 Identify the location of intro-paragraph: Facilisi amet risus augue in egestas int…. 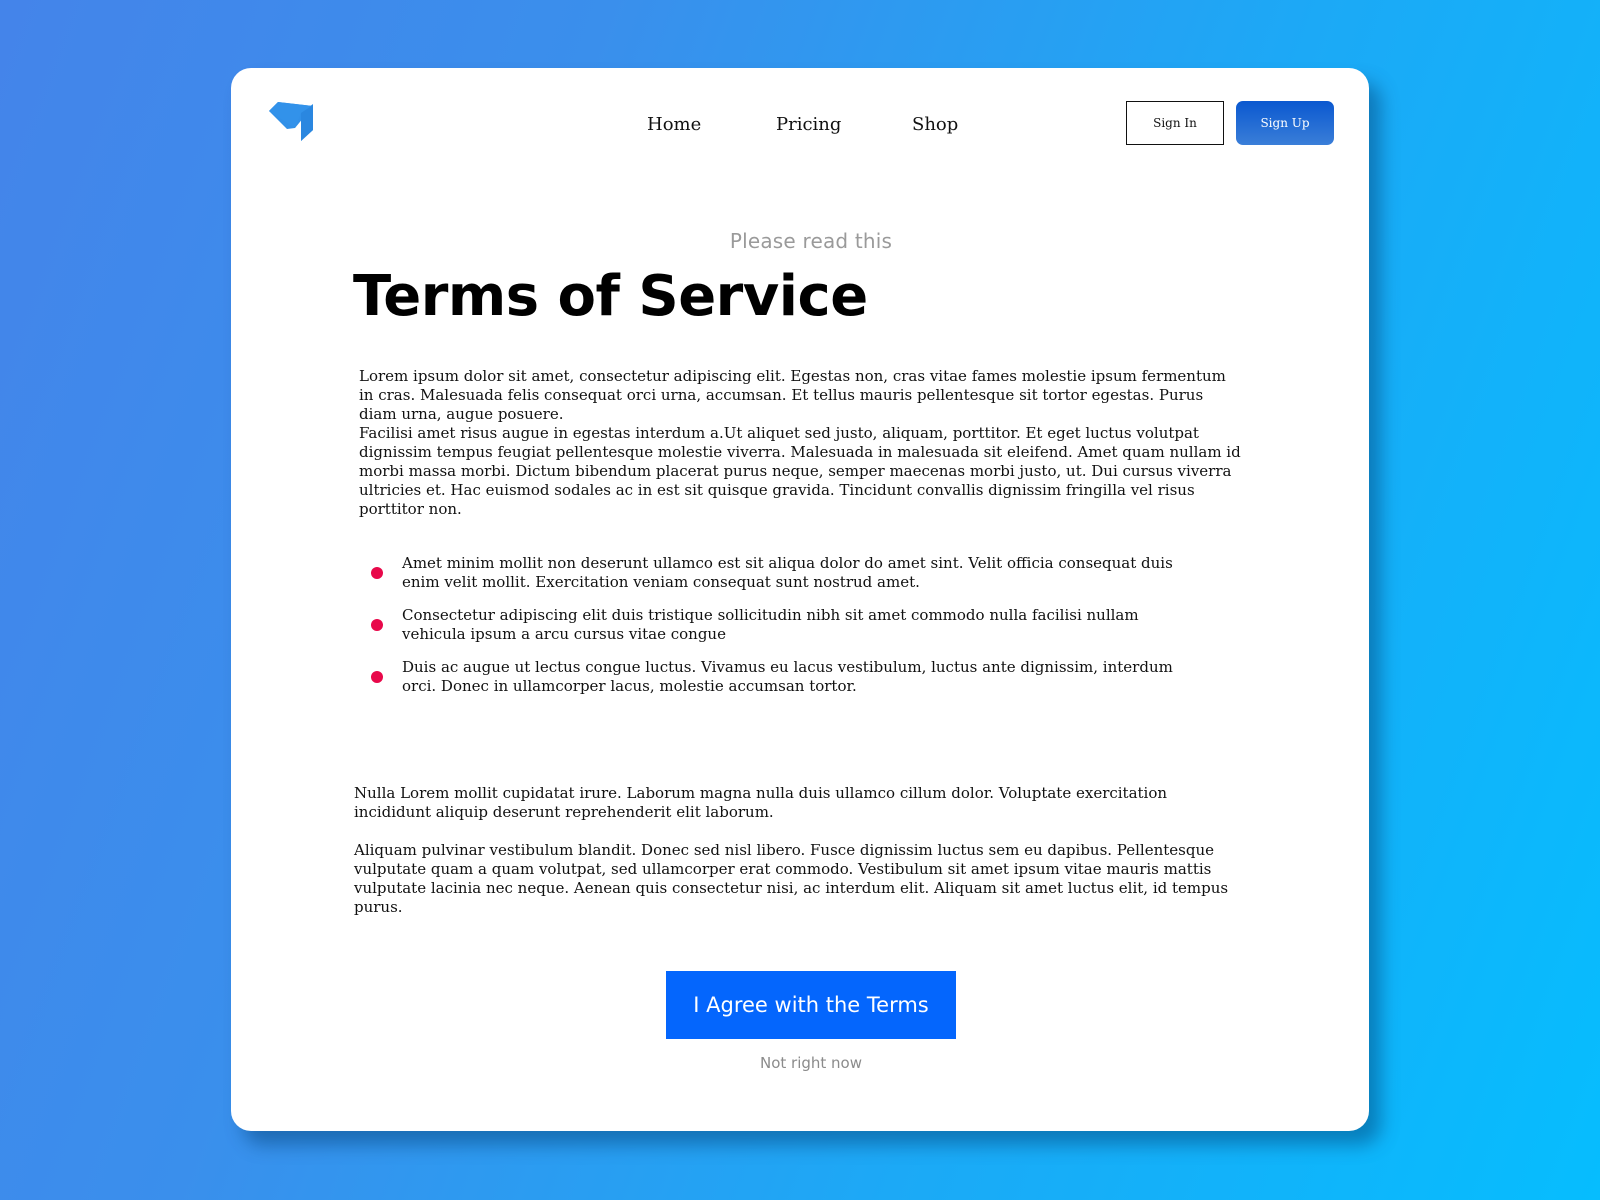
(800, 471).